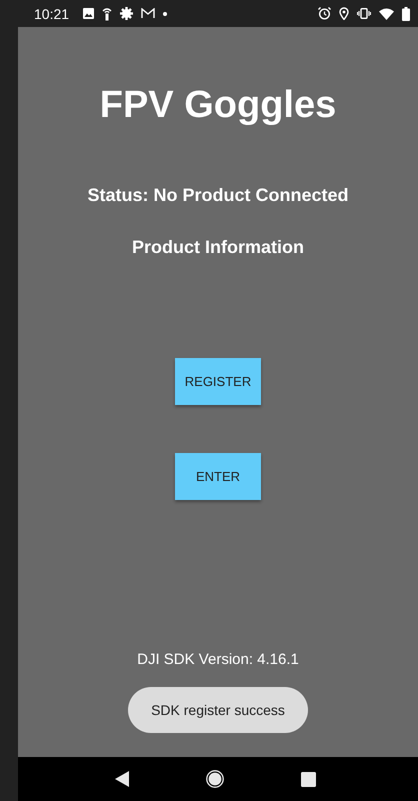 This screenshot has height=801, width=418. Describe the element at coordinates (52, 14) in the screenshot. I see `status-time: 10:21` at that location.